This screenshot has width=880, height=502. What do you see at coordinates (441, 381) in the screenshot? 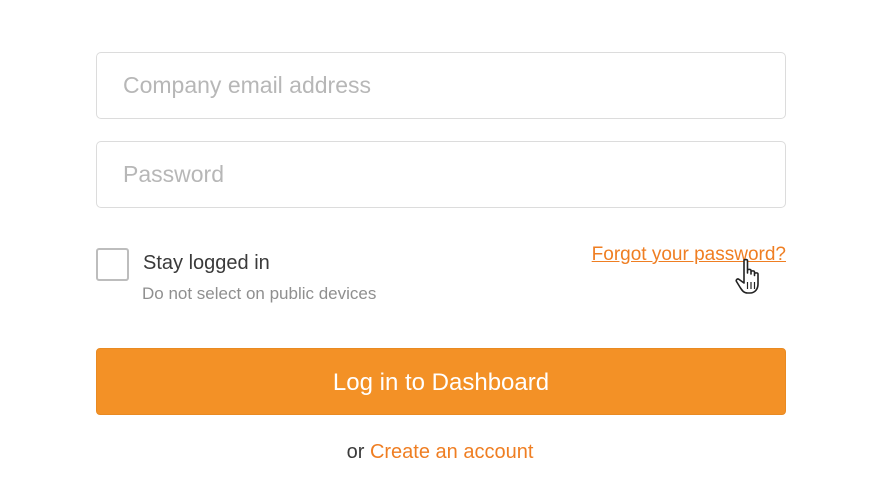
I see `login-button: Log in to Dashboard` at bounding box center [441, 381].